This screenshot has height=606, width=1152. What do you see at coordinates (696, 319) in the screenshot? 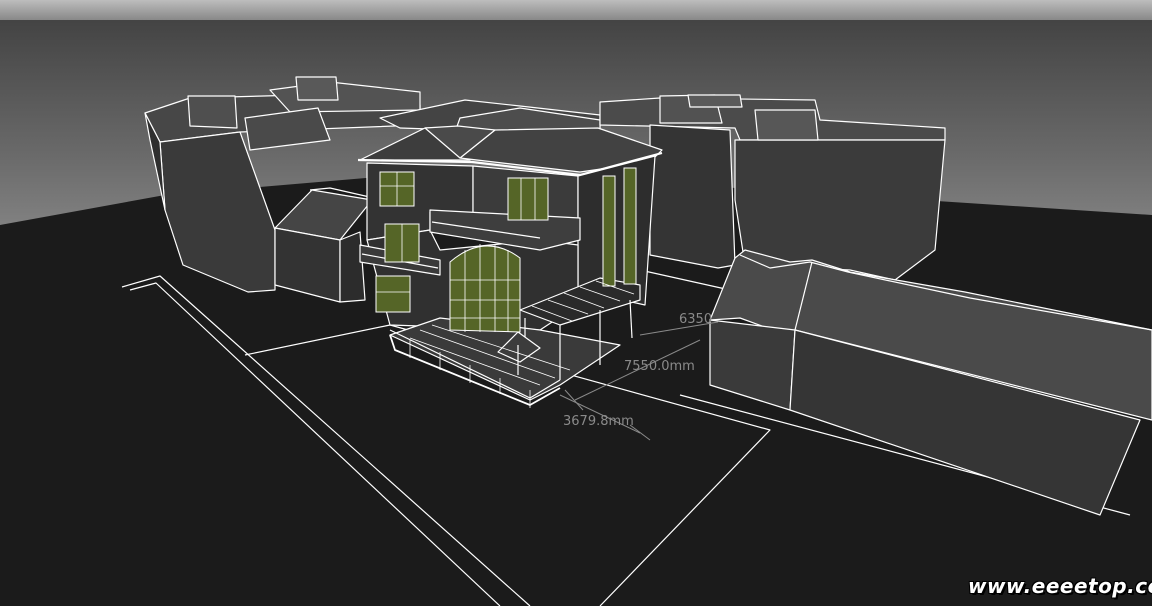
I see `dimension-label-6350: 6350` at bounding box center [696, 319].